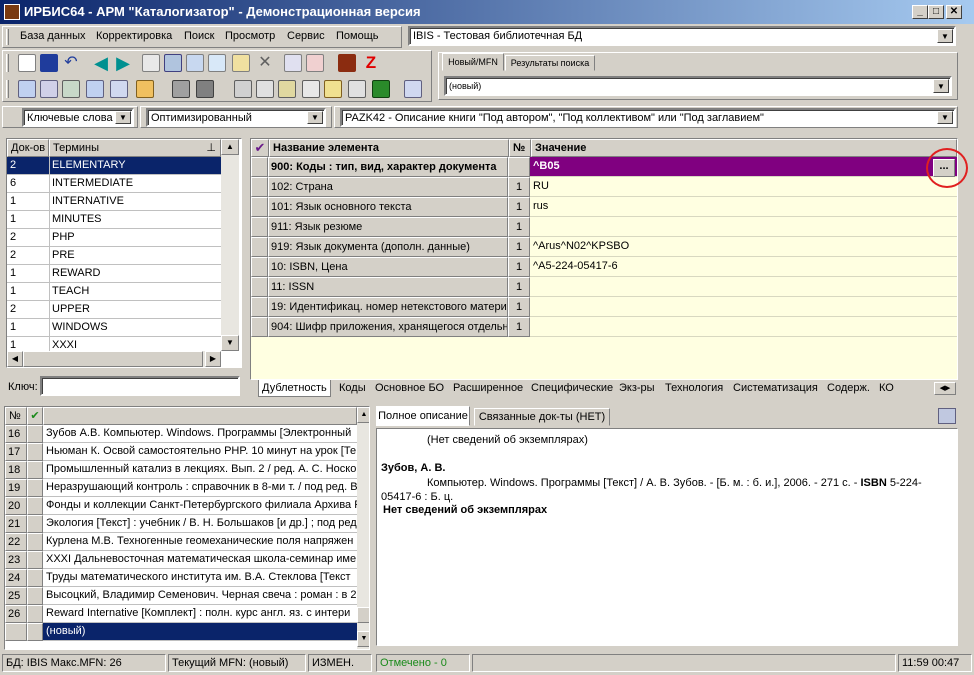 The image size is (974, 675). What do you see at coordinates (698, 86) in the screenshot?
I see `new-mfn-select: (новый) ▼` at bounding box center [698, 86].